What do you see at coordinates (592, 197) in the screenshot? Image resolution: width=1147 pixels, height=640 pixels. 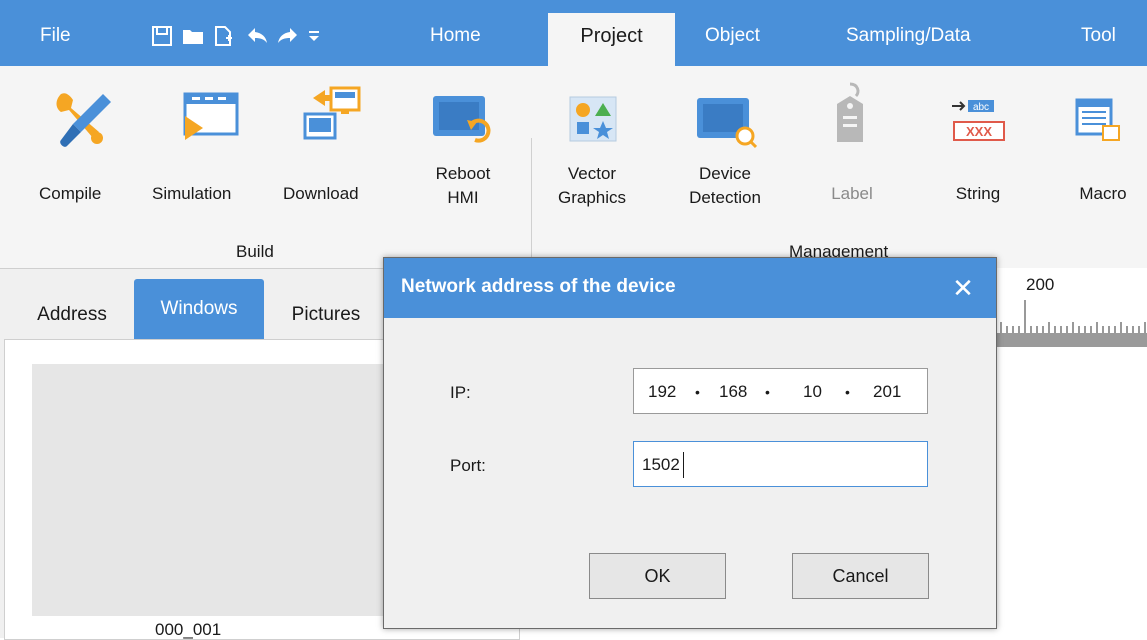 I see `vector-label-line2: Graphics` at bounding box center [592, 197].